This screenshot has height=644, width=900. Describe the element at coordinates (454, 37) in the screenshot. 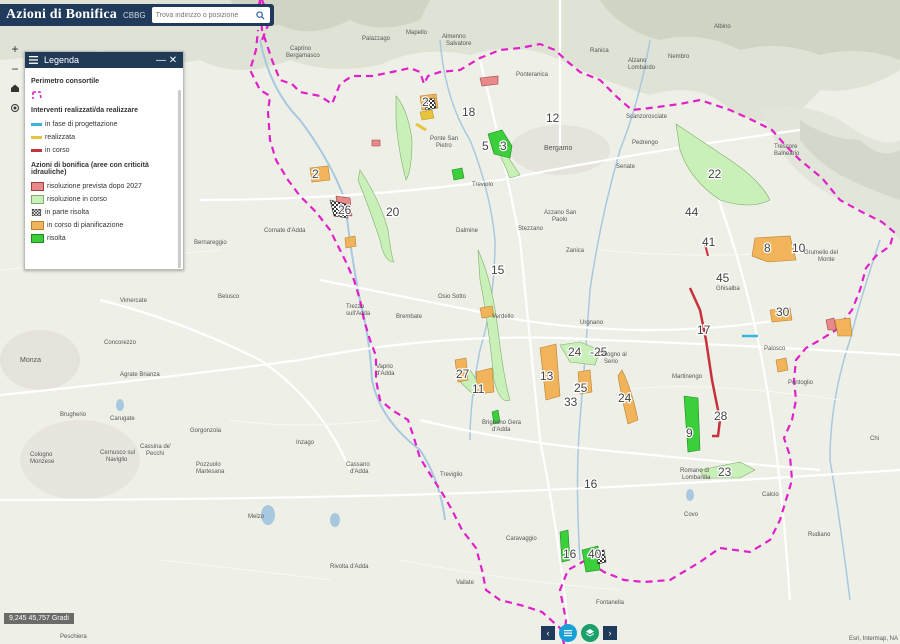

I see `svg-text: Almenno` at that location.